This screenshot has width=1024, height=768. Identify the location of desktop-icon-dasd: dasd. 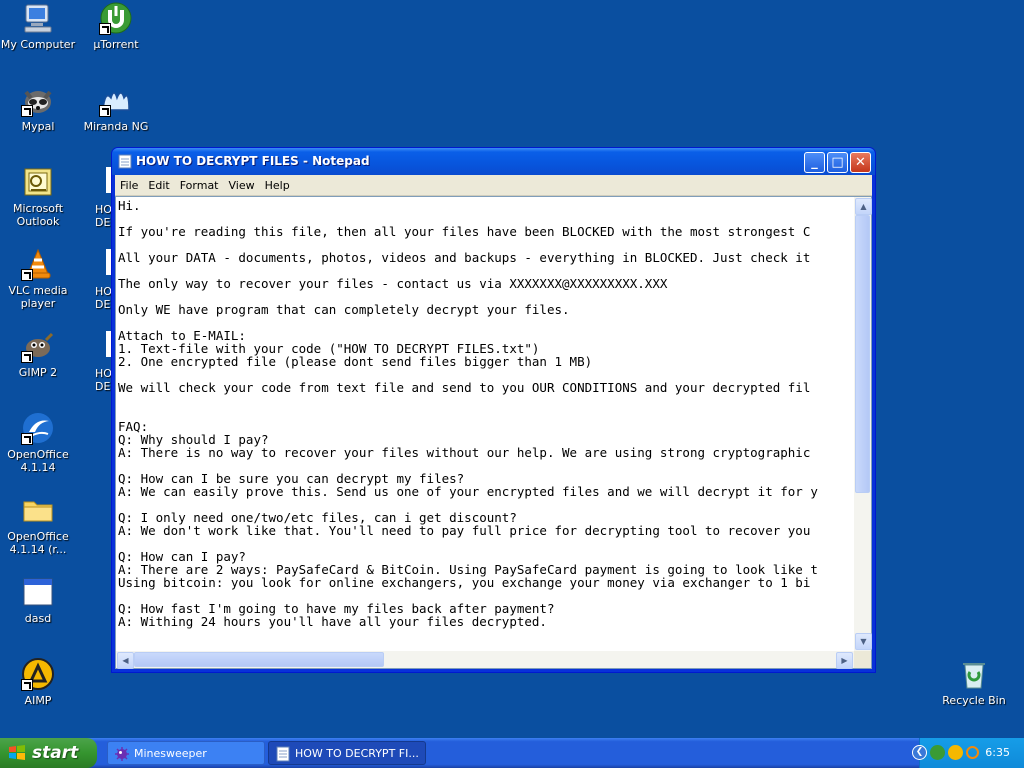
(38, 600).